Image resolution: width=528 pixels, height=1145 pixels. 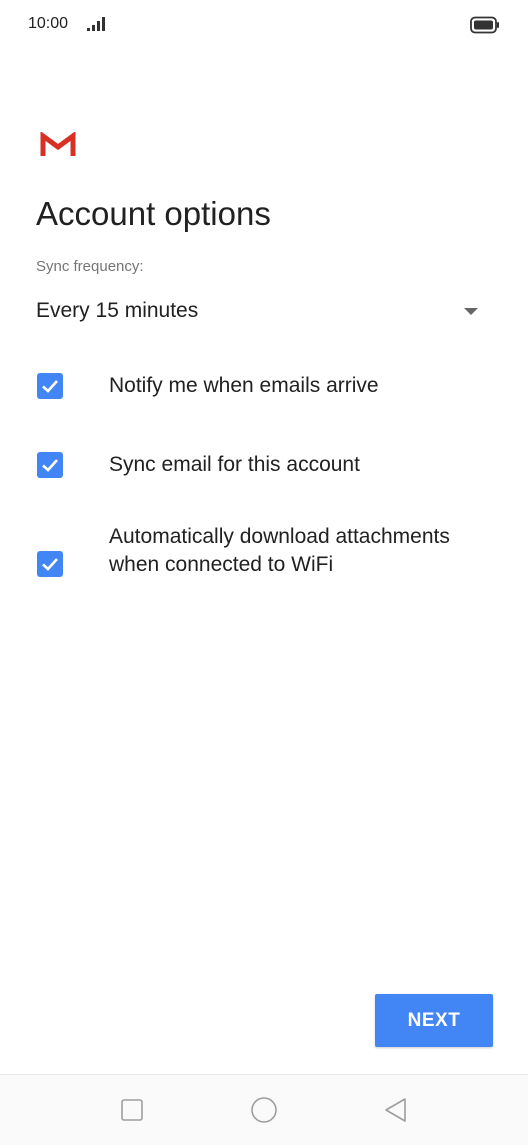 I want to click on status-bar: 10:00, so click(x=264, y=26).